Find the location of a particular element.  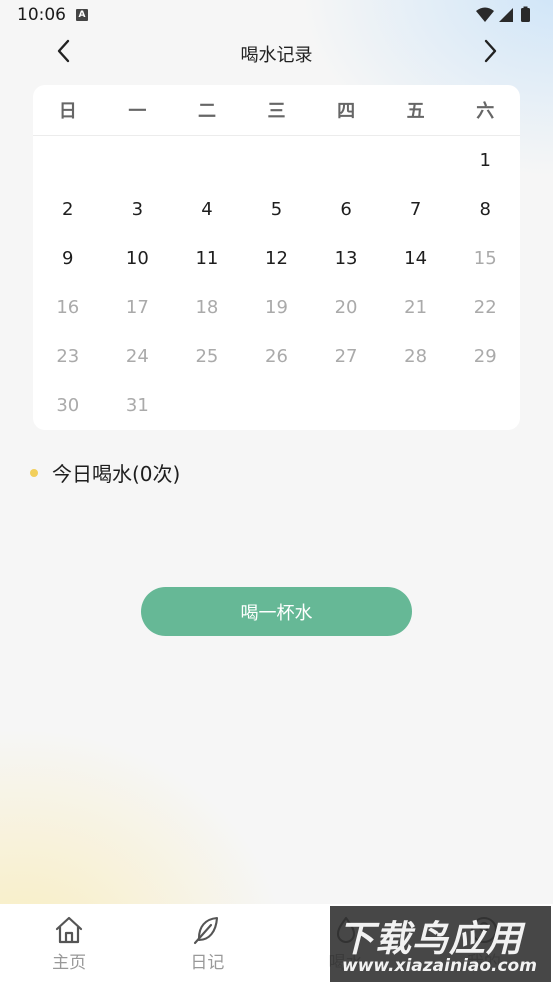

status-bar: 10:06 A is located at coordinates (276, 16).